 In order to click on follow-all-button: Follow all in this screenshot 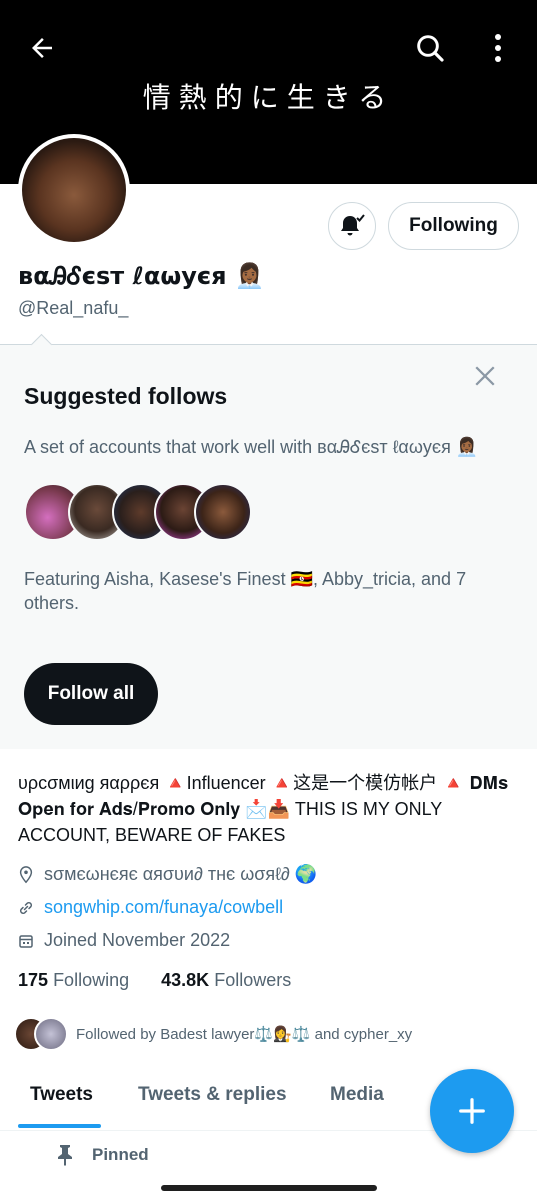, I will do `click(91, 694)`.